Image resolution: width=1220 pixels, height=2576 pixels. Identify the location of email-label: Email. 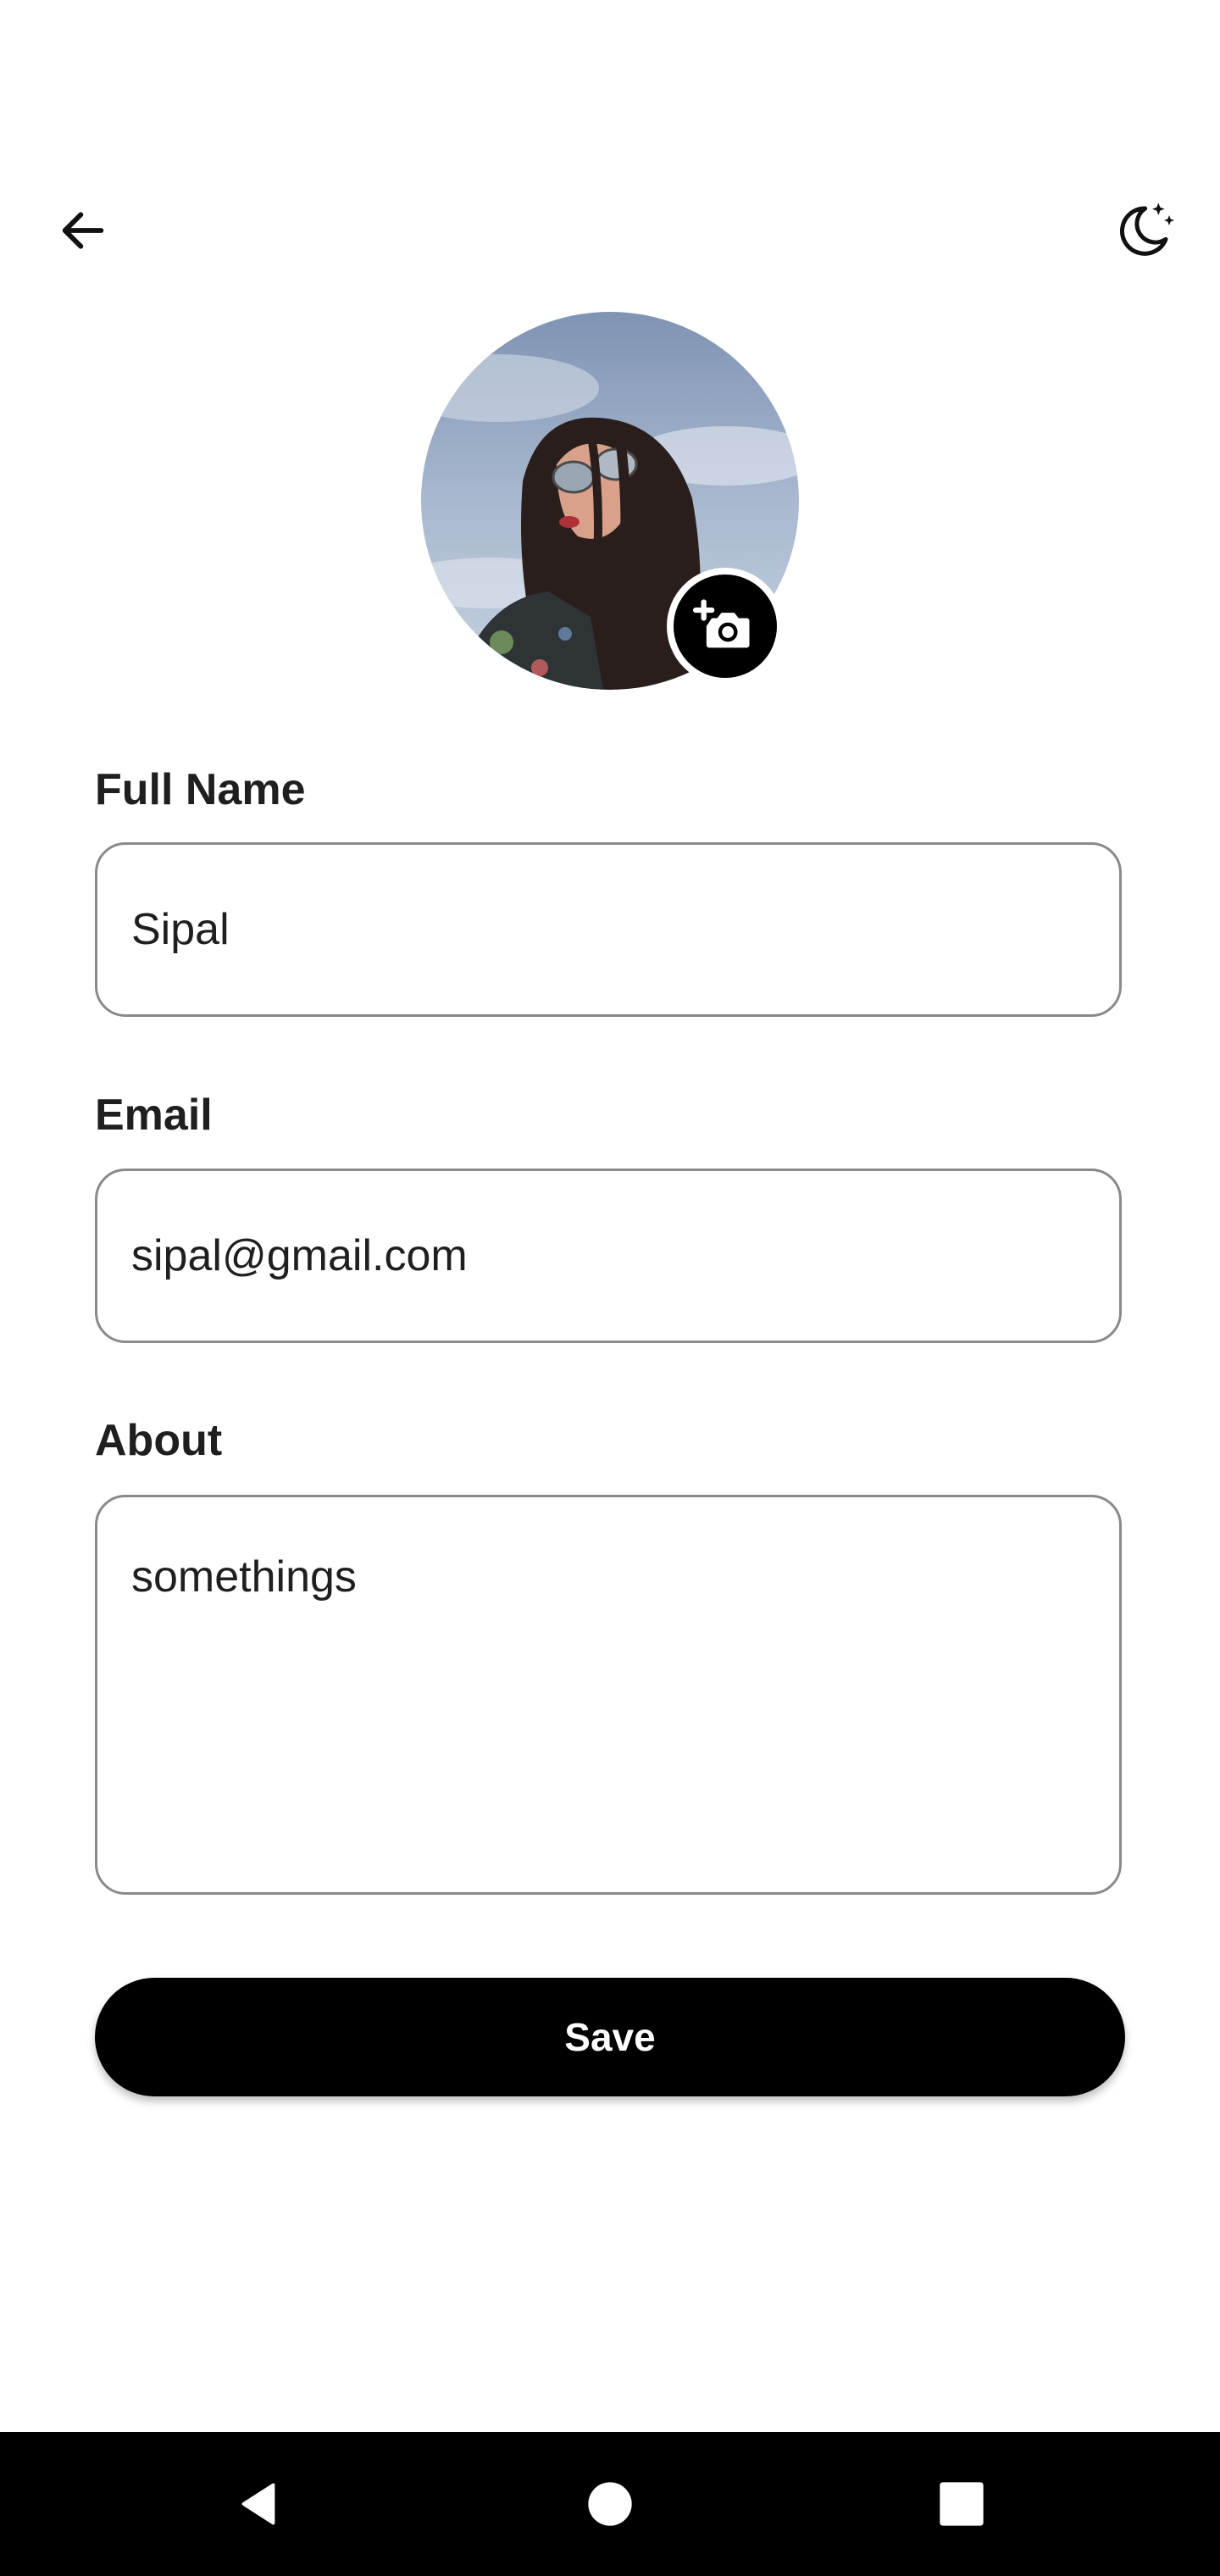
(154, 1115).